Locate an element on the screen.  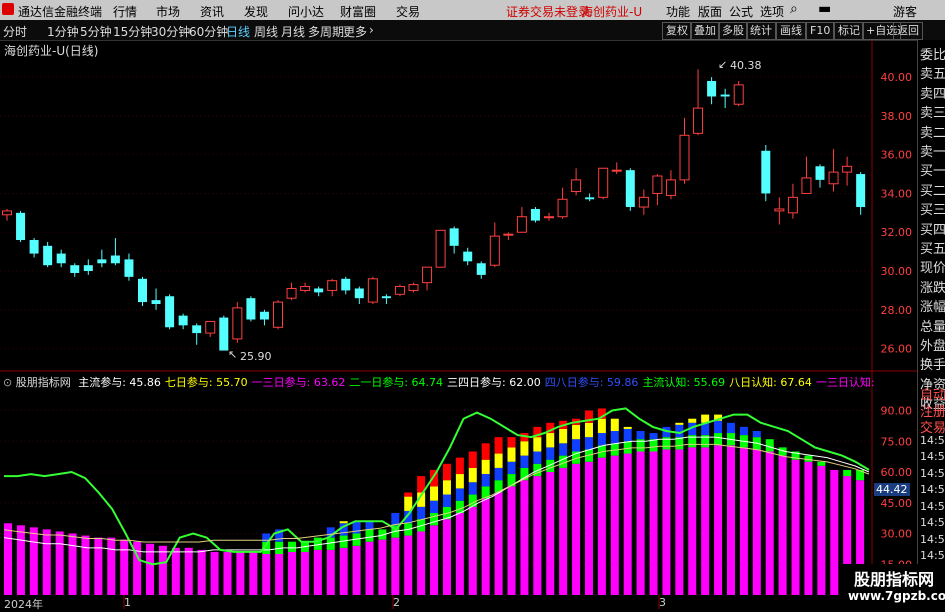
quote-field-label: 卖五 is located at coordinates (932, 75).